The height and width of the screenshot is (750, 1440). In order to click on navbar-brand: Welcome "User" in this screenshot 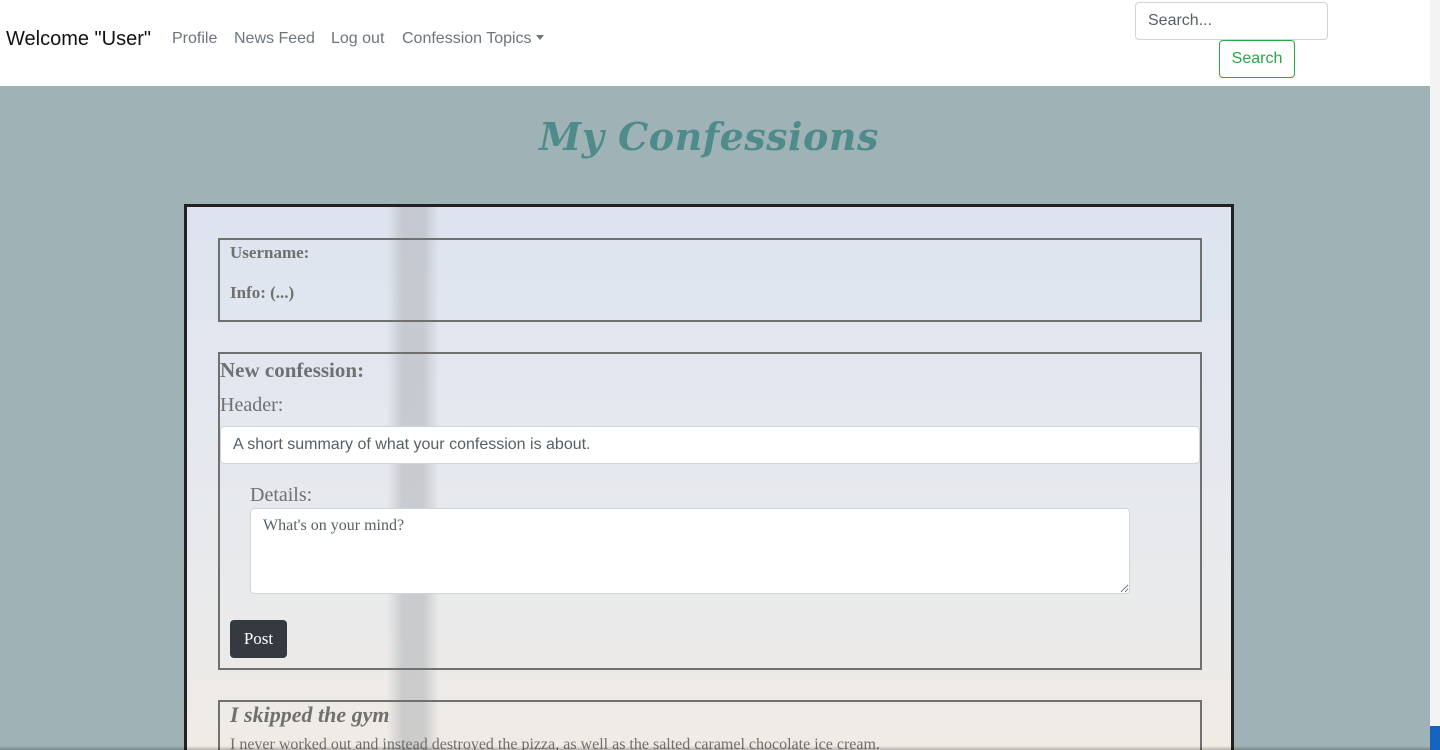, I will do `click(78, 39)`.